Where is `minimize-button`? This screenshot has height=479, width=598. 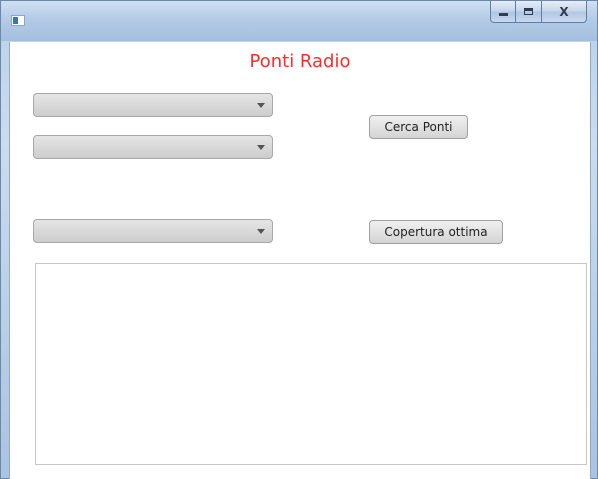
minimize-button is located at coordinates (503, 12).